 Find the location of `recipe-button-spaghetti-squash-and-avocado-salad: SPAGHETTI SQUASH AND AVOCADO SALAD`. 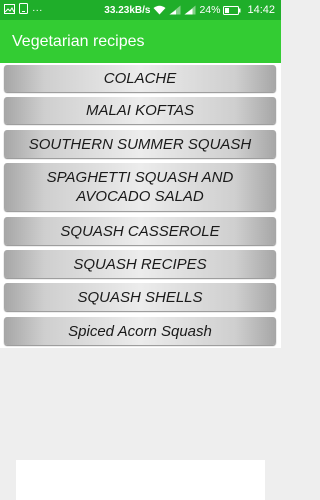

recipe-button-spaghetti-squash-and-avocado-salad: SPAGHETTI SQUASH AND AVOCADO SALAD is located at coordinates (140, 187).